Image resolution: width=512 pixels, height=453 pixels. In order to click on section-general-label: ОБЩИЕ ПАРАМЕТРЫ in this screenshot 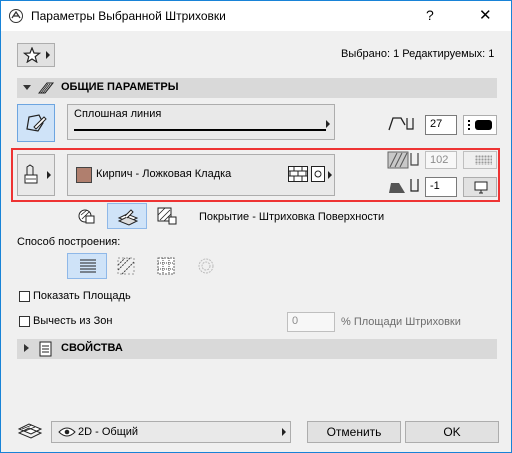, I will do `click(120, 87)`.